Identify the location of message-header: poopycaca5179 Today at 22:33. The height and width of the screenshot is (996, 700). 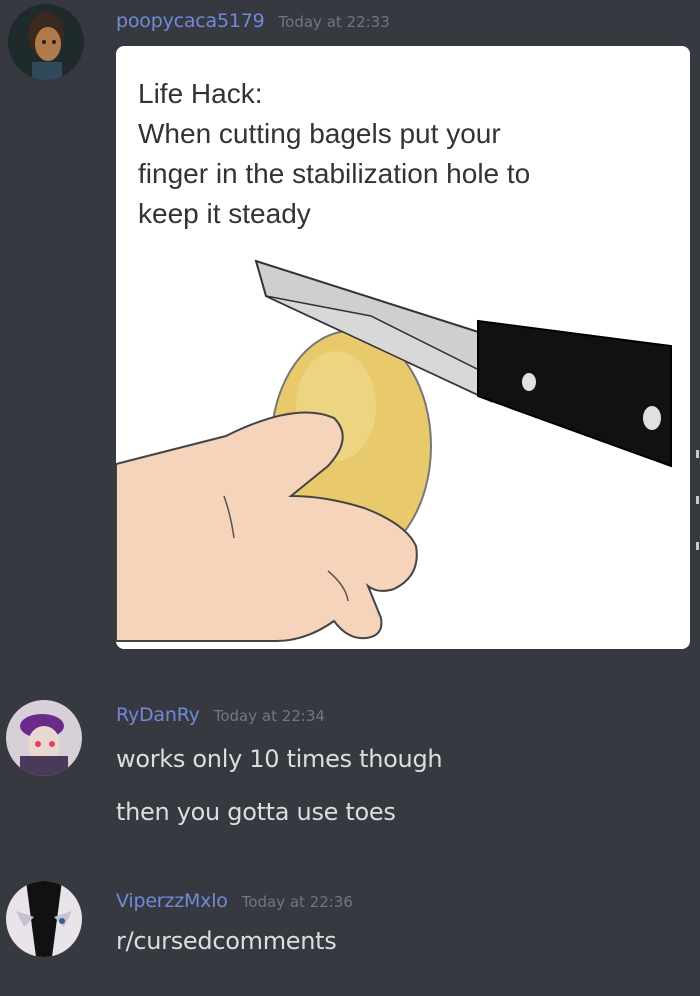
(253, 21).